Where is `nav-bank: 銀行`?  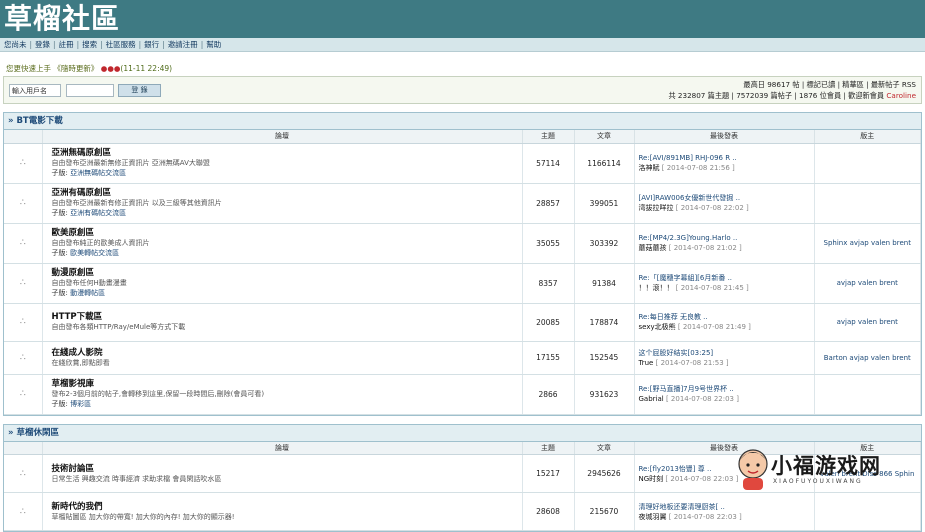
nav-bank: 銀行 is located at coordinates (151, 44).